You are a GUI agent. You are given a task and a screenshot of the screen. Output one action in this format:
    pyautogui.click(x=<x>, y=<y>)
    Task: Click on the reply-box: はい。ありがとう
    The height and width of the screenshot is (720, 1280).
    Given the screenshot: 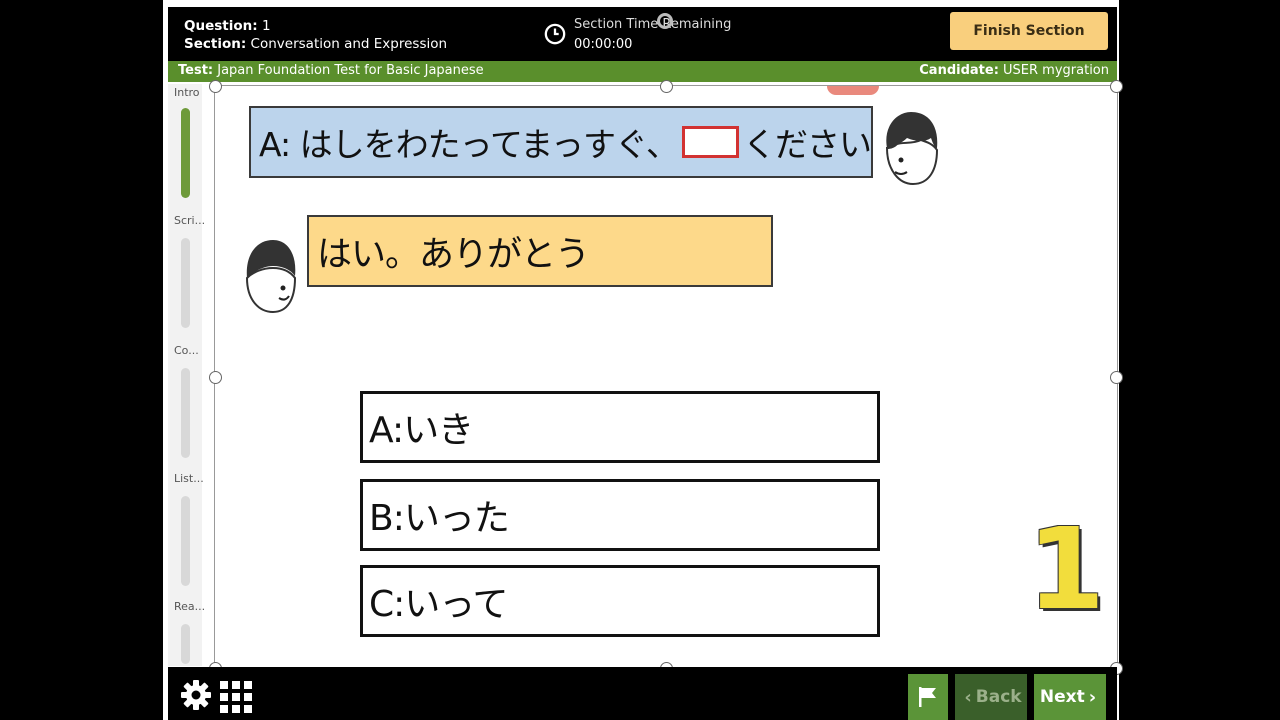 What is the action you would take?
    pyautogui.click(x=540, y=251)
    